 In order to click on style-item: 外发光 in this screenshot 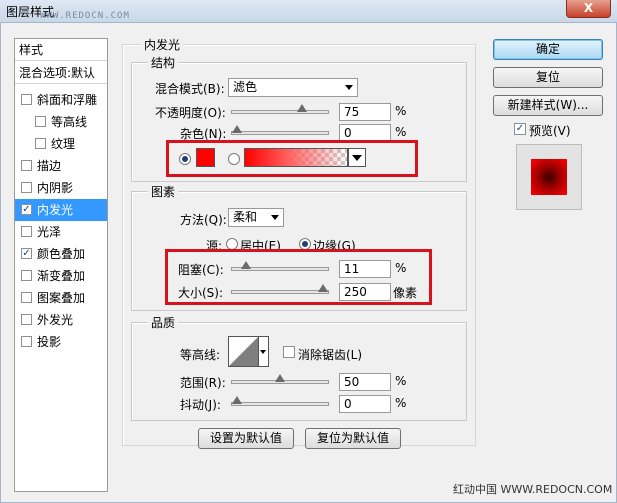, I will do `click(61, 320)`.